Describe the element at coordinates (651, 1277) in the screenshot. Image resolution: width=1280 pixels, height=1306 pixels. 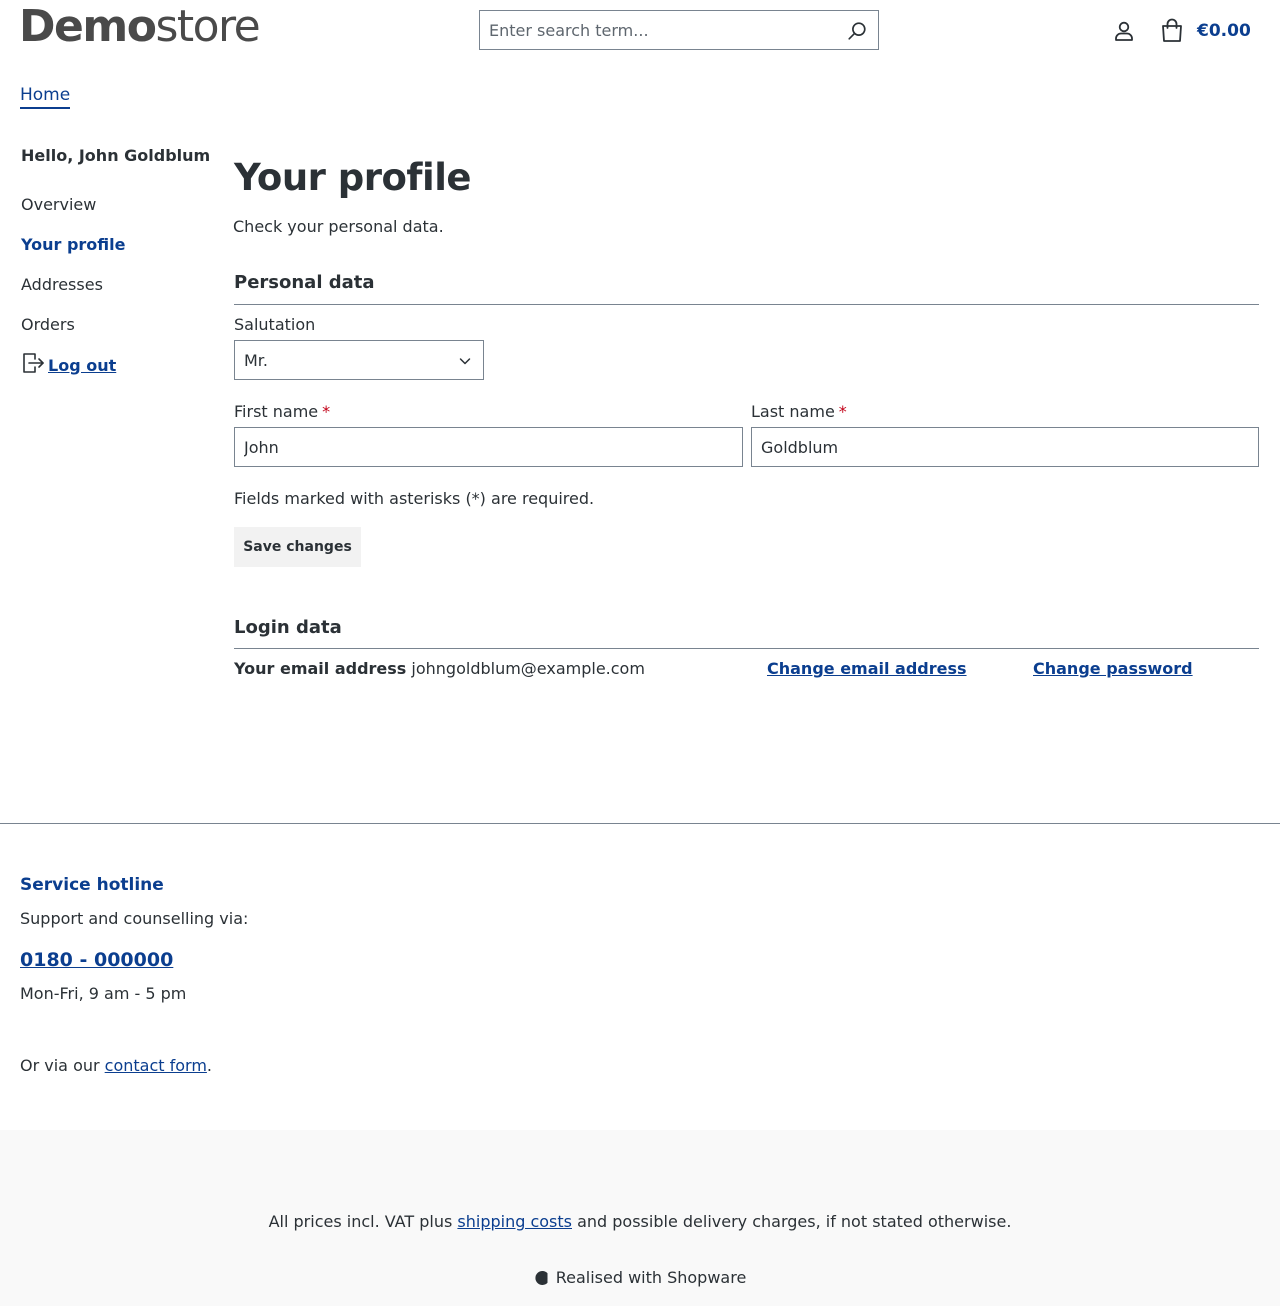
I see `realised-text: Realised with Shopware` at that location.